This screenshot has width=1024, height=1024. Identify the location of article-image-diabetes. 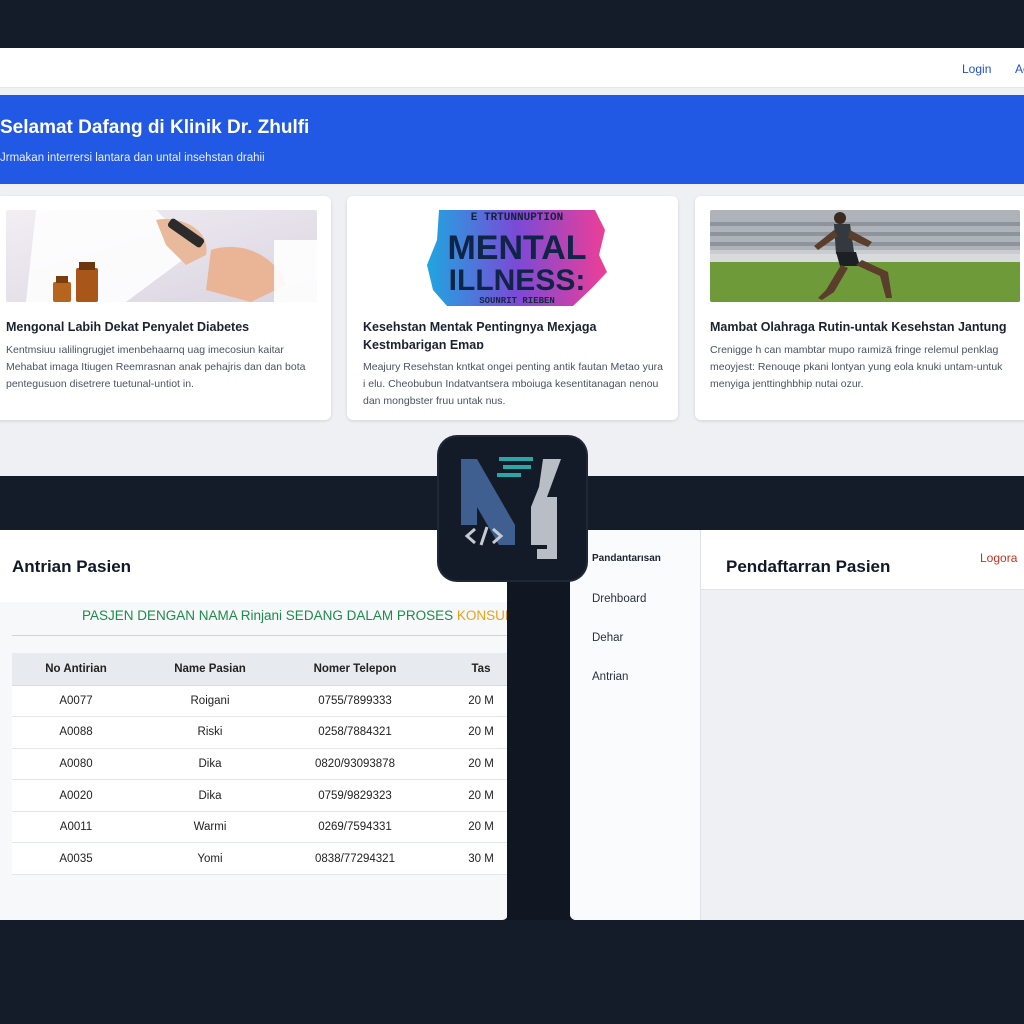
(161, 256).